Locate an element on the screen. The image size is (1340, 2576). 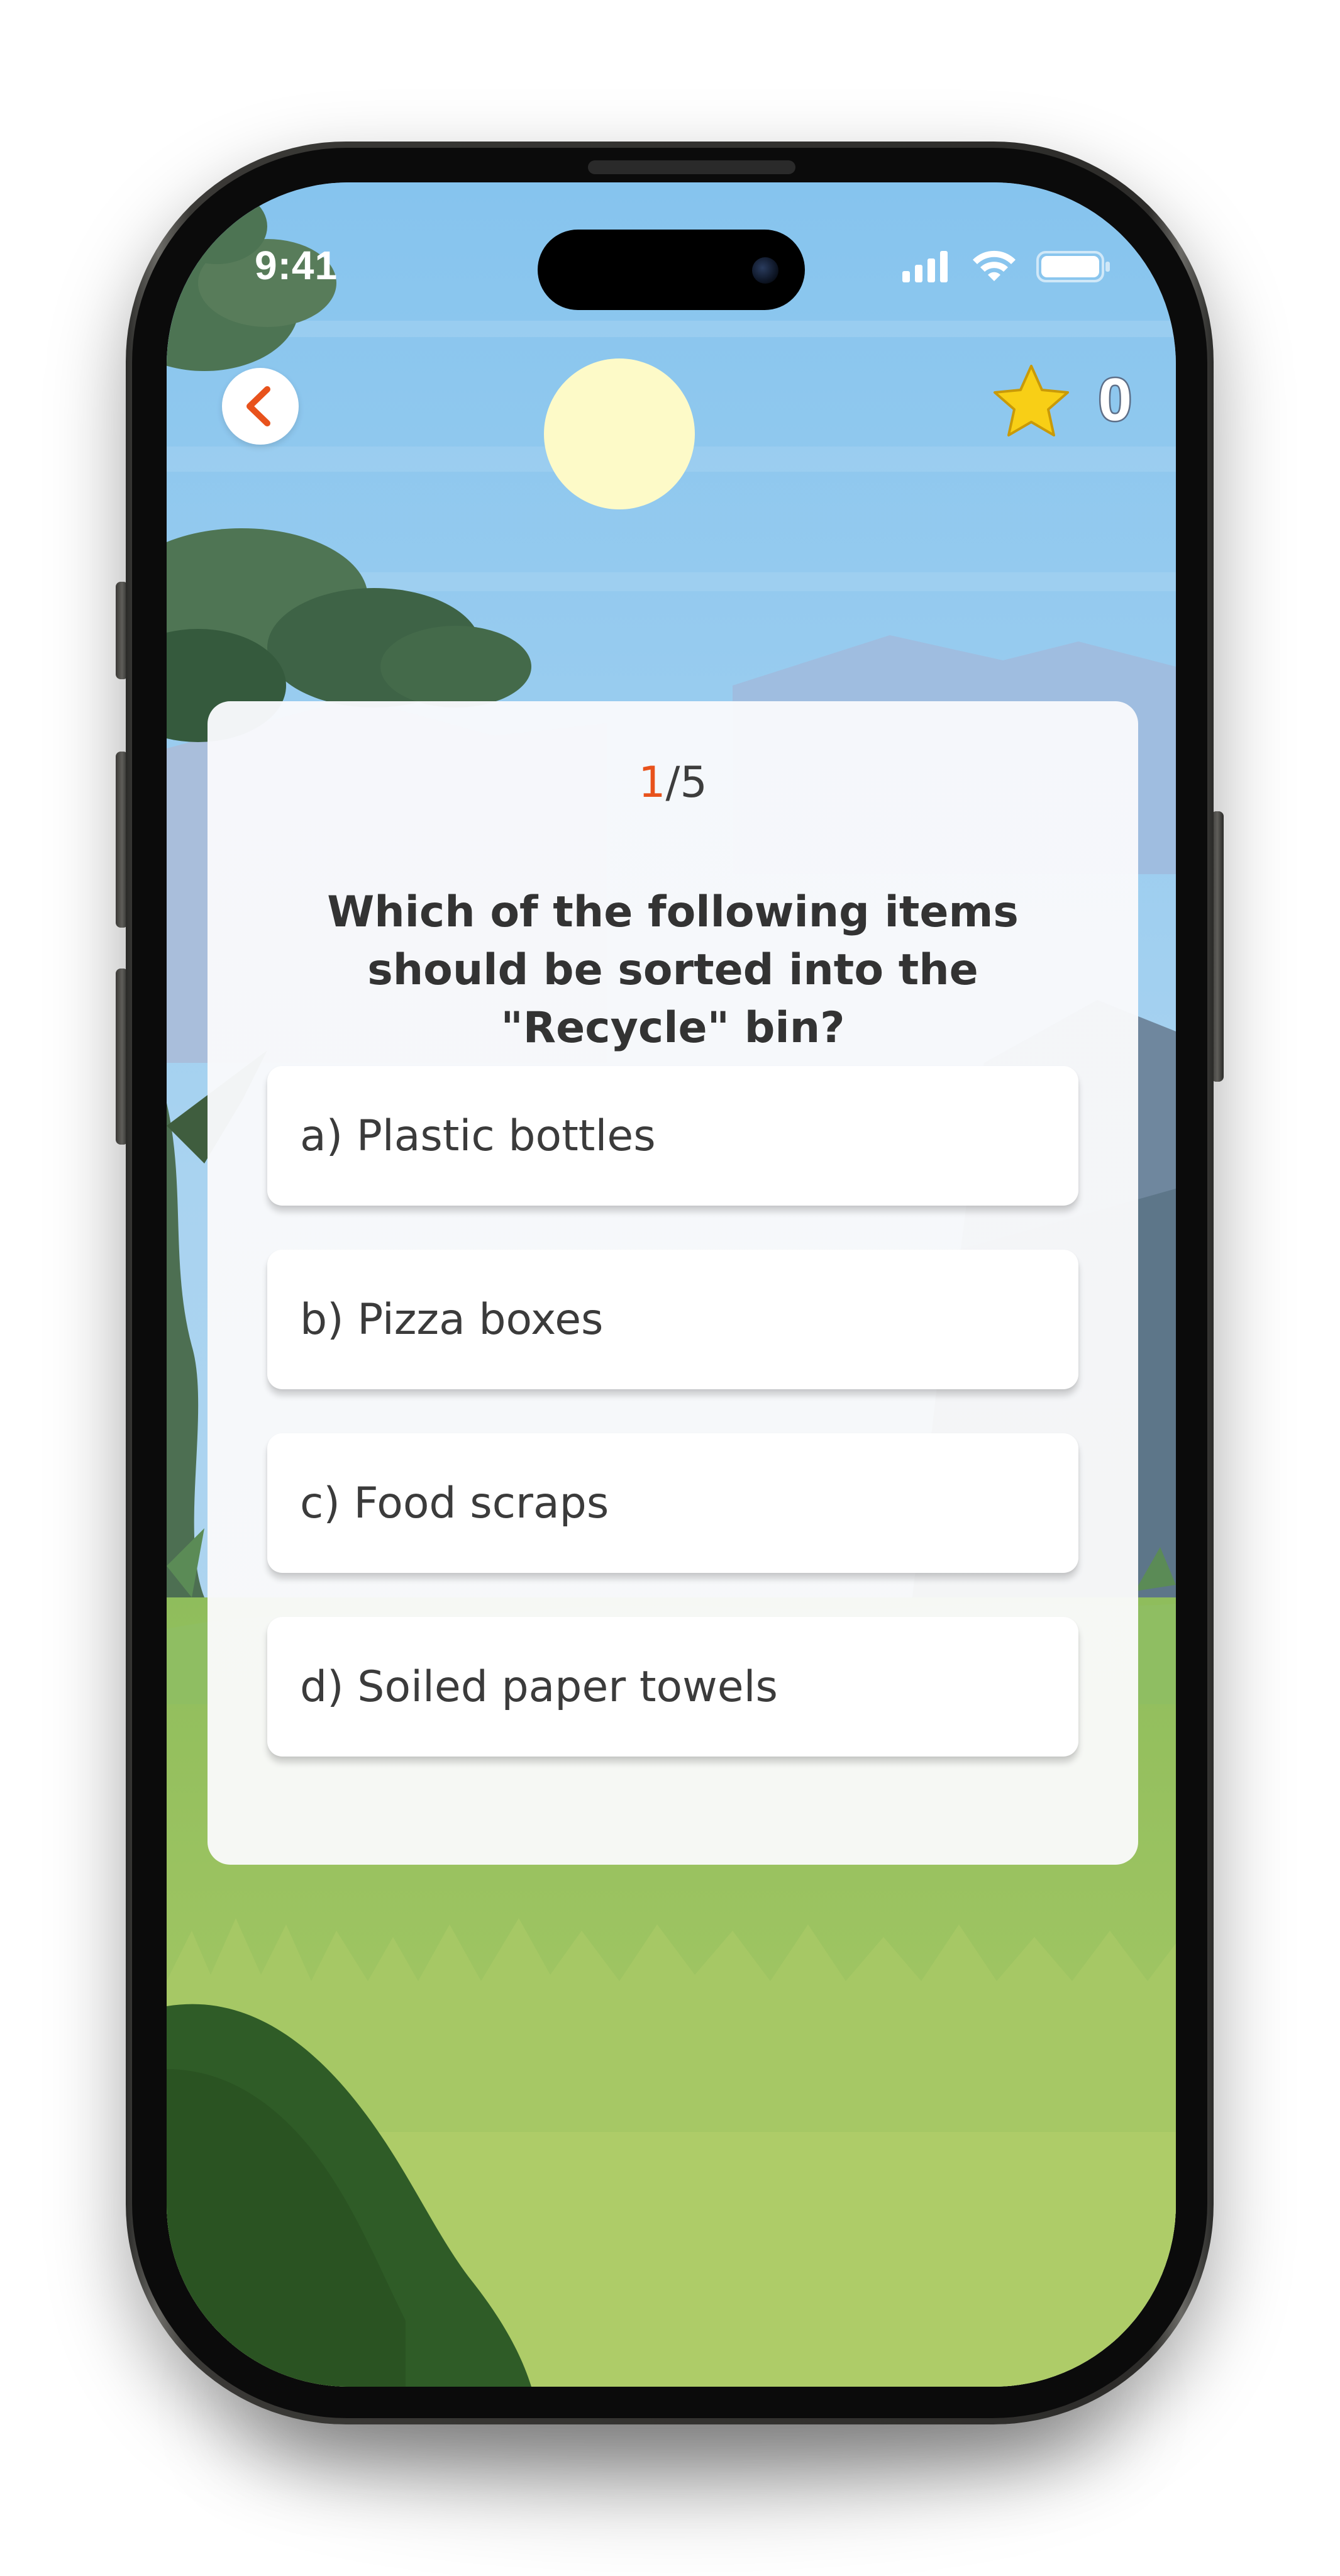
answer-option-b: b) Pizza boxes is located at coordinates (672, 1319).